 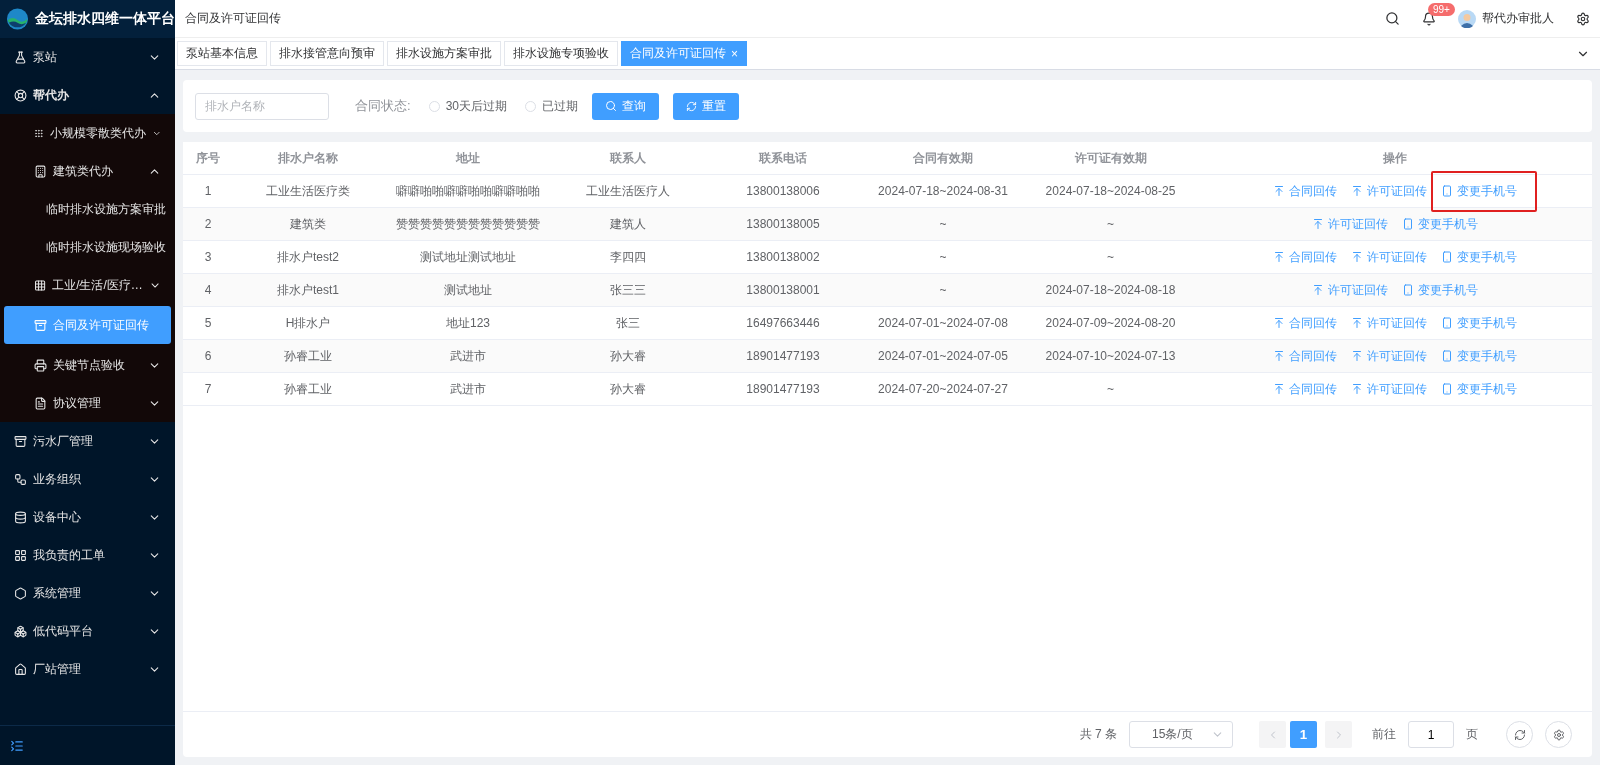 What do you see at coordinates (943, 389) in the screenshot?
I see `table-cell-text: 2024-07-20~2024-07-27` at bounding box center [943, 389].